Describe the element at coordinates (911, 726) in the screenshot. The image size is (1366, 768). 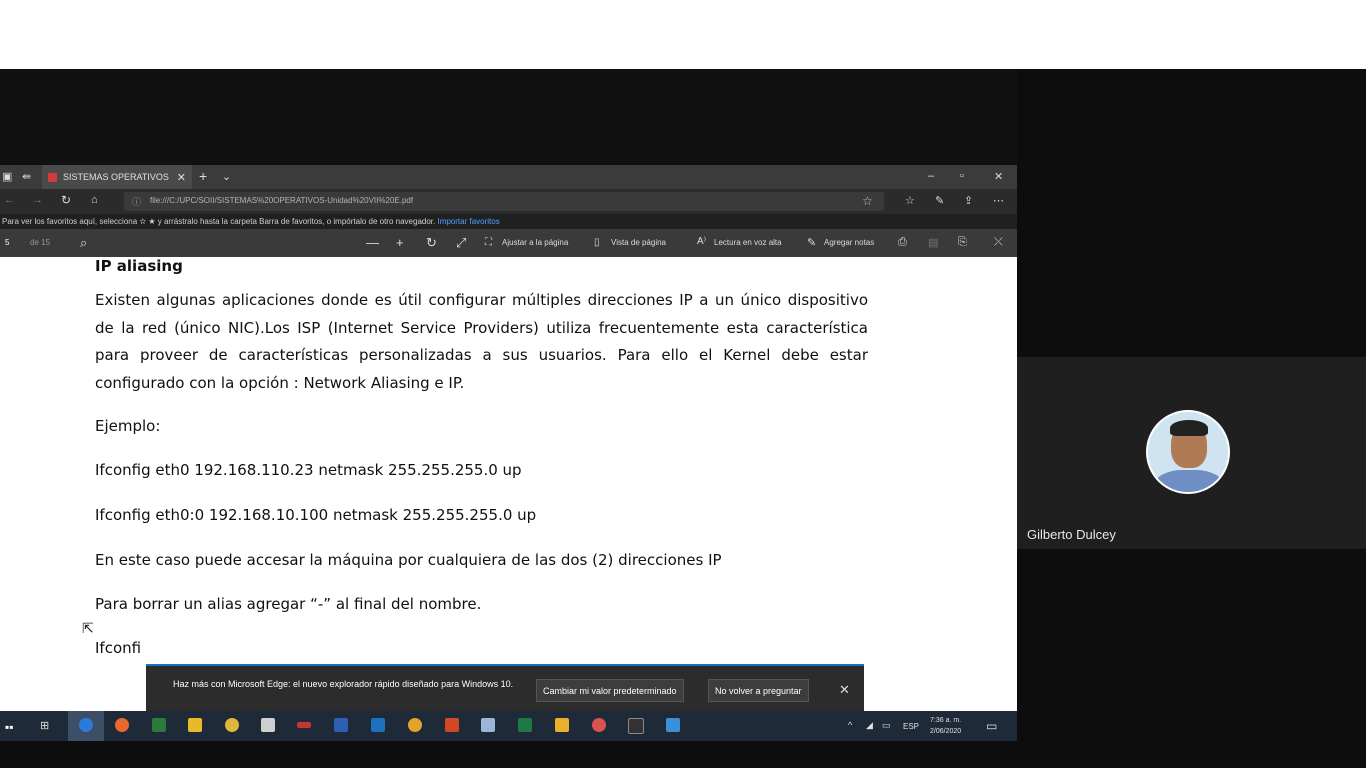
I see `language-indicator: ESP` at that location.